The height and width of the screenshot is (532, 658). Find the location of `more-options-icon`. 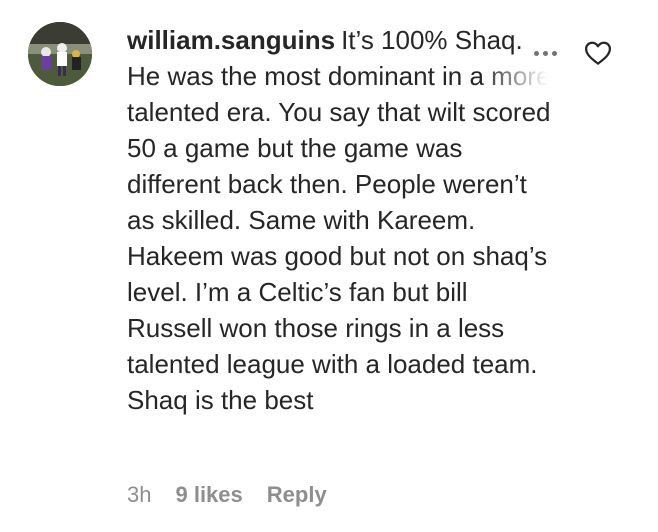

more-options-icon is located at coordinates (545, 53).